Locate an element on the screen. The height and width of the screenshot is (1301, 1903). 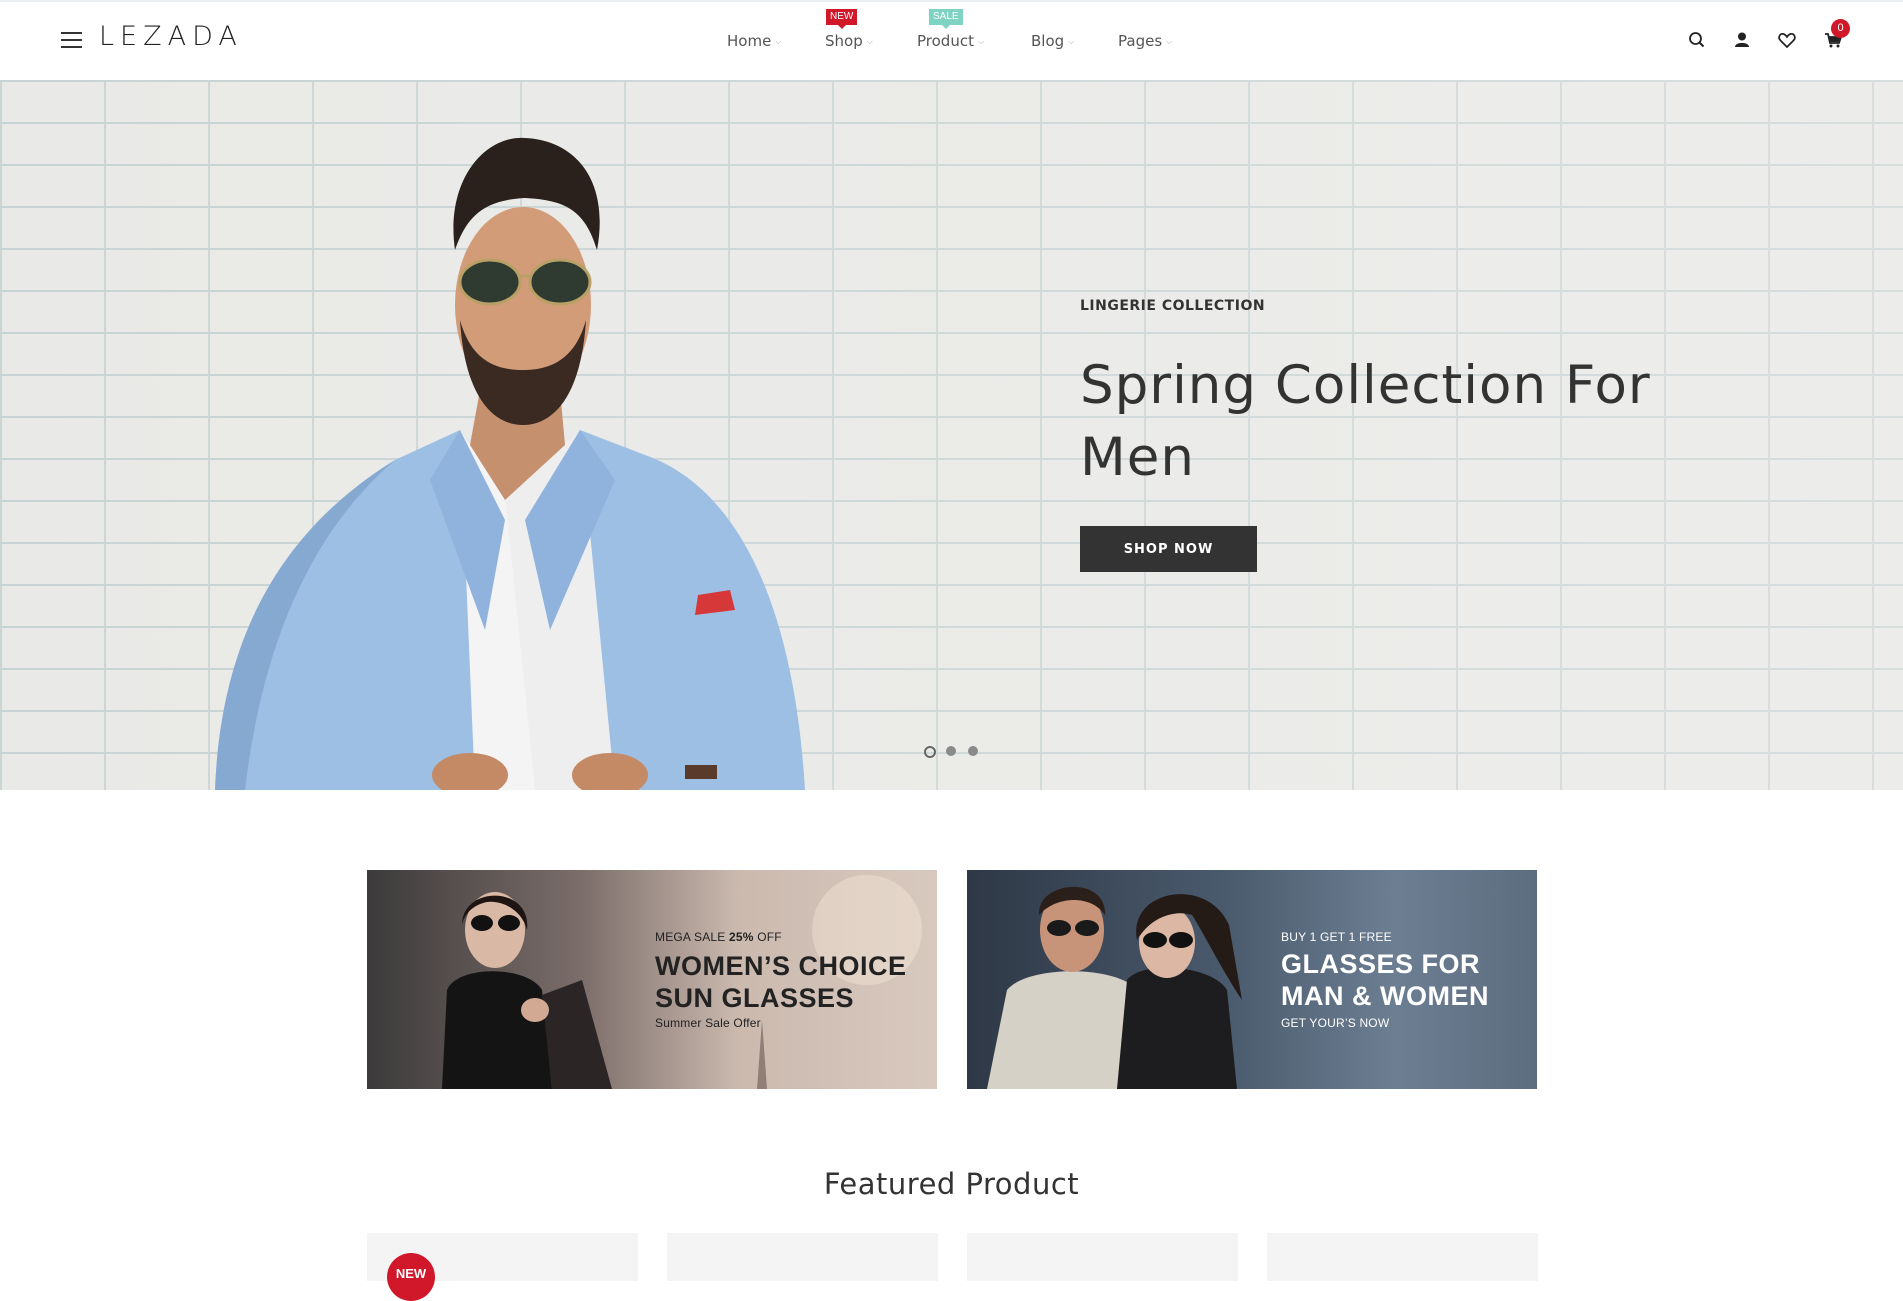
nav-shop-badge-text: NEW is located at coordinates (842, 16).